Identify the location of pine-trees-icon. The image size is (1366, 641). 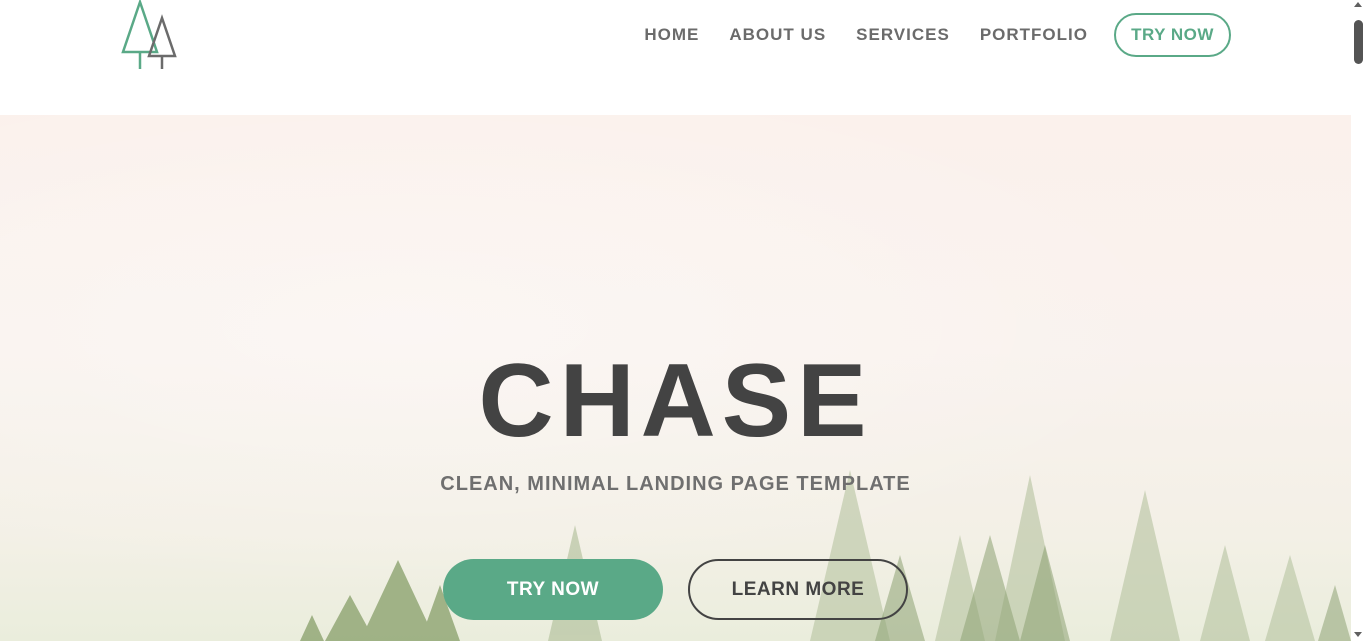
(150, 35).